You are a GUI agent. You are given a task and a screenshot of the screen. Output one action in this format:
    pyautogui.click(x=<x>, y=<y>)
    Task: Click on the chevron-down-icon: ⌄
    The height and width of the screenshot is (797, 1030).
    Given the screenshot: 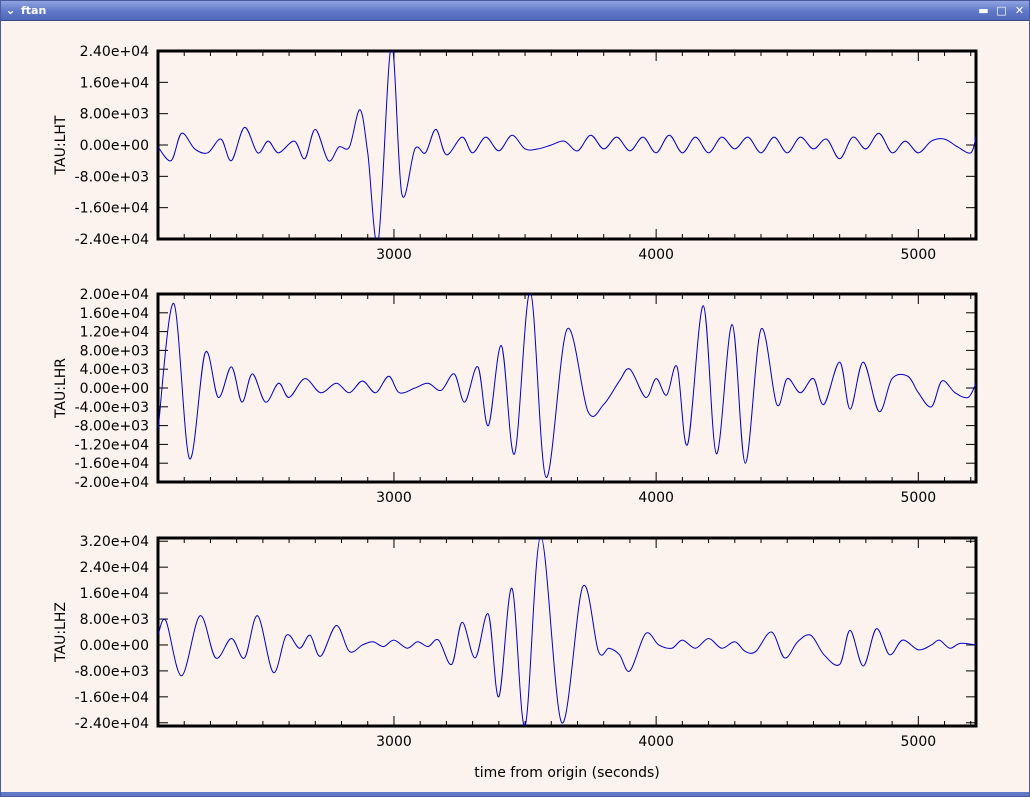 What is the action you would take?
    pyautogui.click(x=10, y=10)
    